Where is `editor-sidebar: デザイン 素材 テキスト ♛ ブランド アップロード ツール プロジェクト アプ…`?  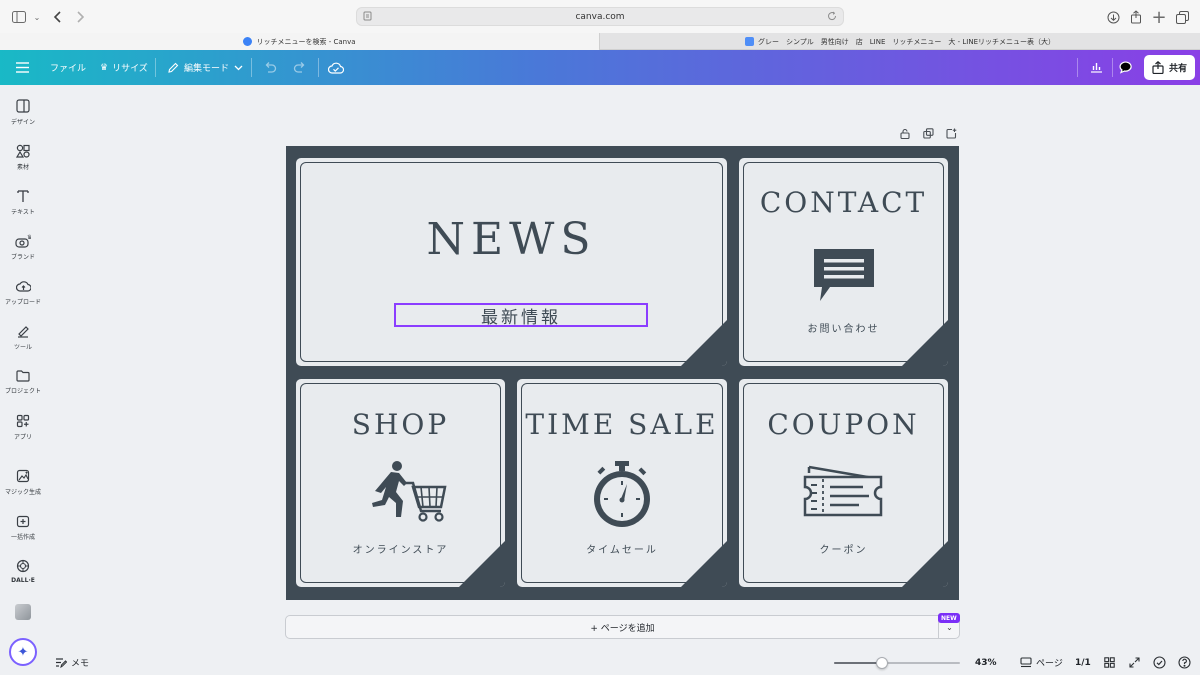 editor-sidebar: デザイン 素材 テキスト ♛ ブランド アップロード ツール プロジェクト アプ… is located at coordinates (23, 380).